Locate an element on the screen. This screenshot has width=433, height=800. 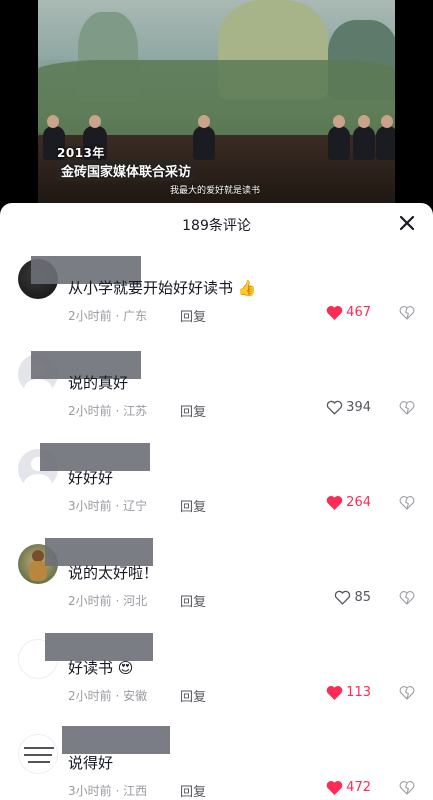
comment-meta: 2小时前 · 安徽 is located at coordinates (108, 696).